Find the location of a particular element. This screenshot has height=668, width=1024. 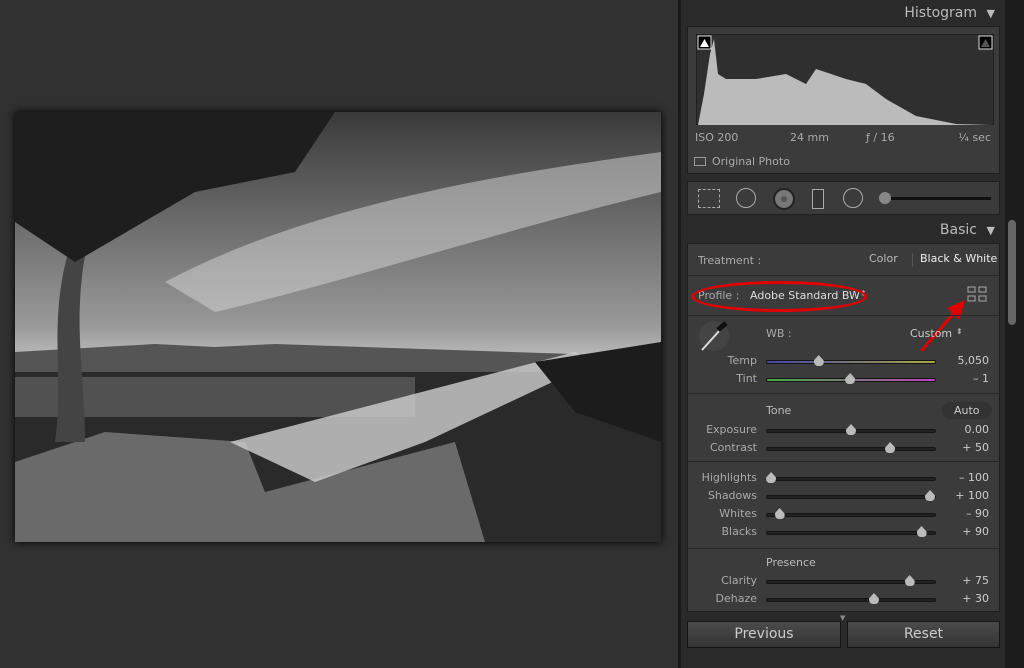

treatment-color-option: Color is located at coordinates (883, 258).